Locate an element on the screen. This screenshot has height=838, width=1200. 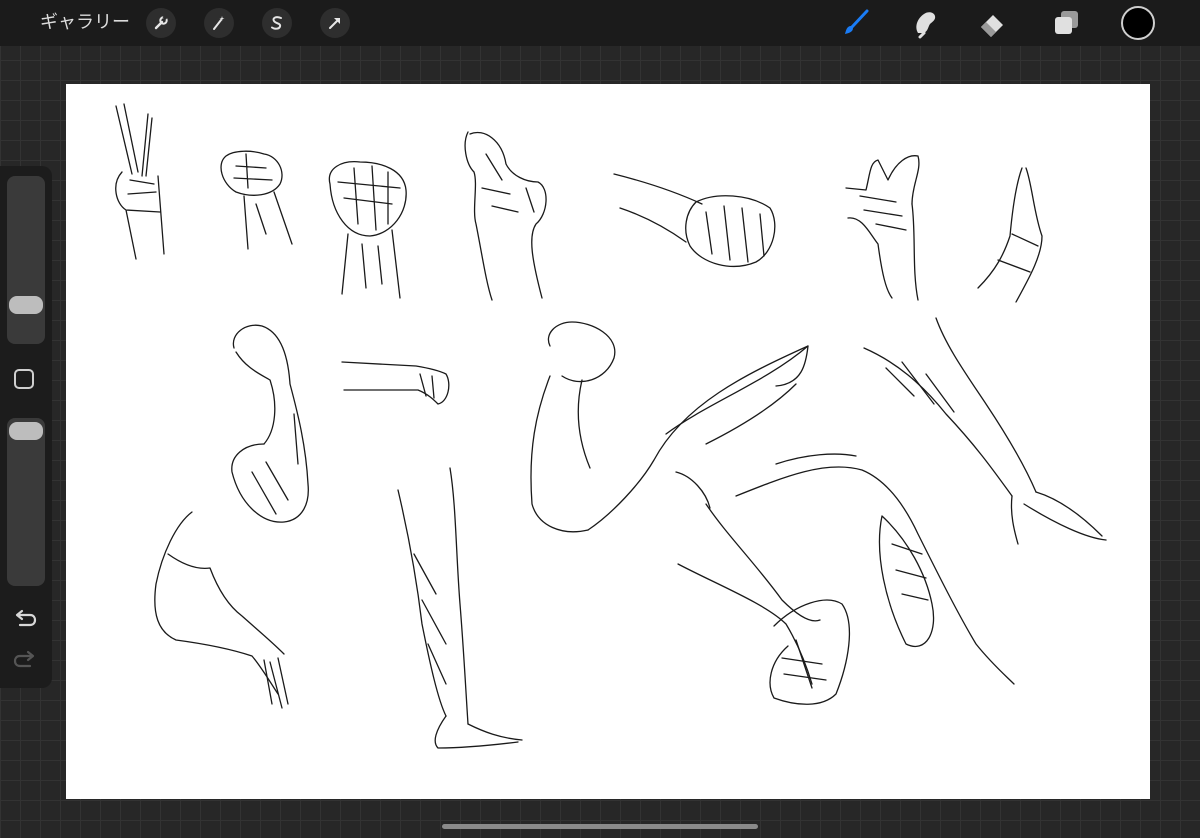
gallery-button: ギャラリー is located at coordinates (85, 23).